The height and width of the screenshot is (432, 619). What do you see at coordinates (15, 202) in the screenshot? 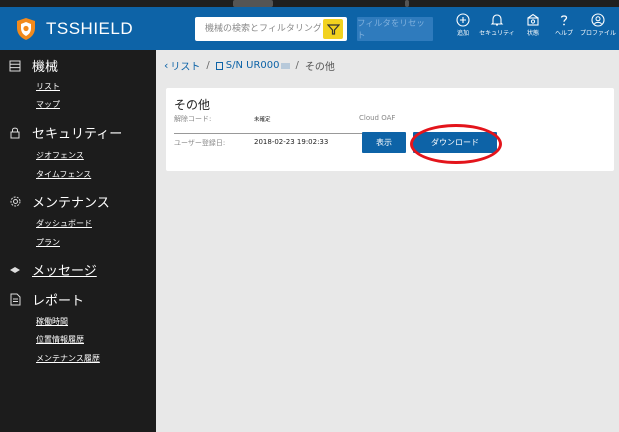
I see `gear-icon` at bounding box center [15, 202].